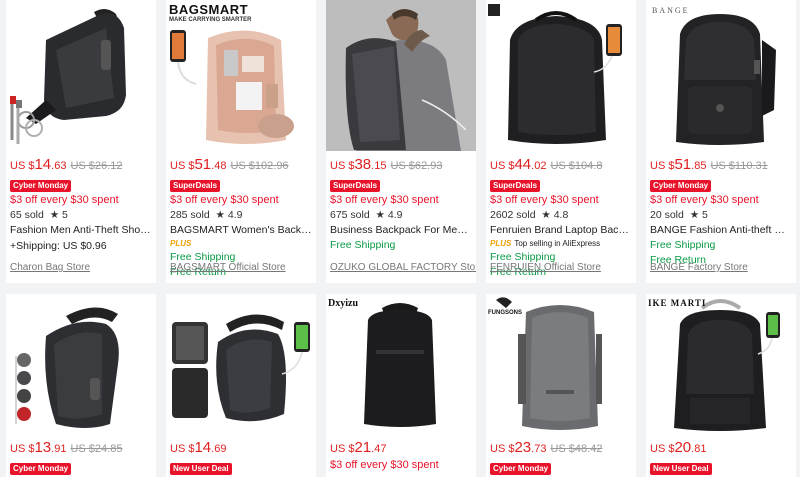  What do you see at coordinates (81, 215) in the screenshot?
I see `sales-rating: 65 sold ★ 5` at bounding box center [81, 215].